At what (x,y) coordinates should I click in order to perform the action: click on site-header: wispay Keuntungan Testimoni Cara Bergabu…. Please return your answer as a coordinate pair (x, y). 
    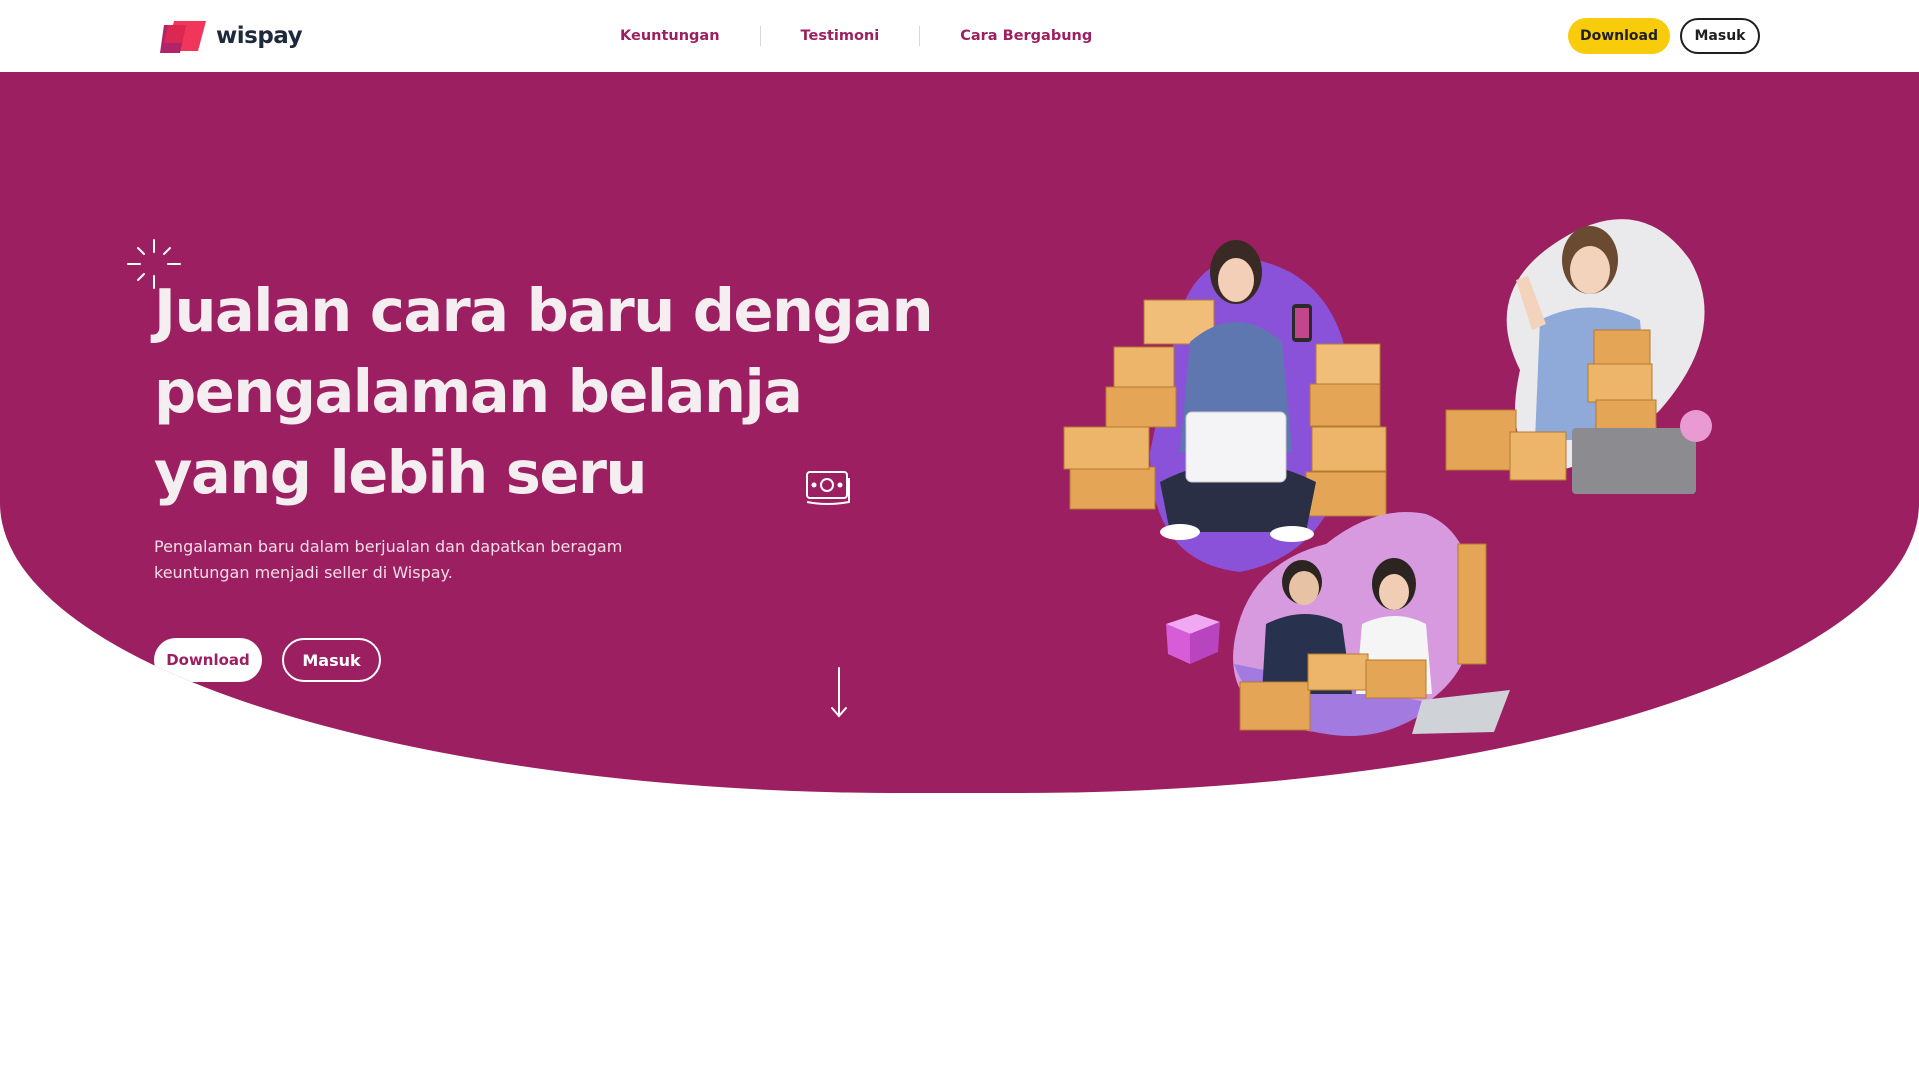
    Looking at the image, I should click on (959, 36).